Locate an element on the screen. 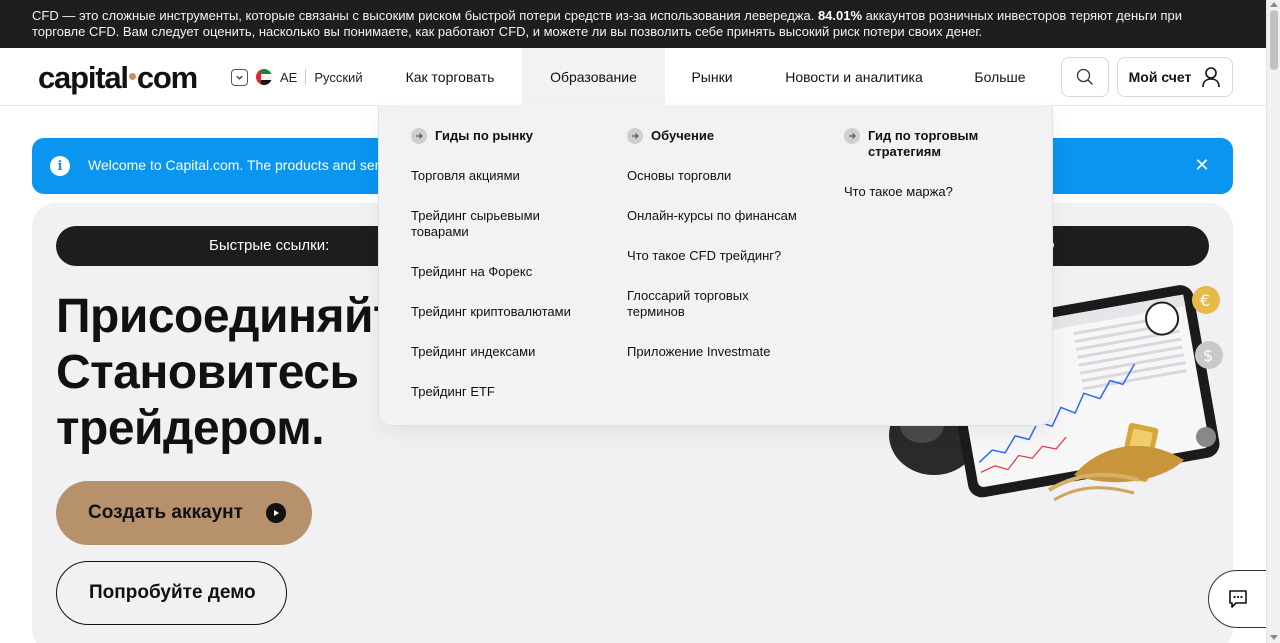  nav-more: Больше is located at coordinates (1000, 76).